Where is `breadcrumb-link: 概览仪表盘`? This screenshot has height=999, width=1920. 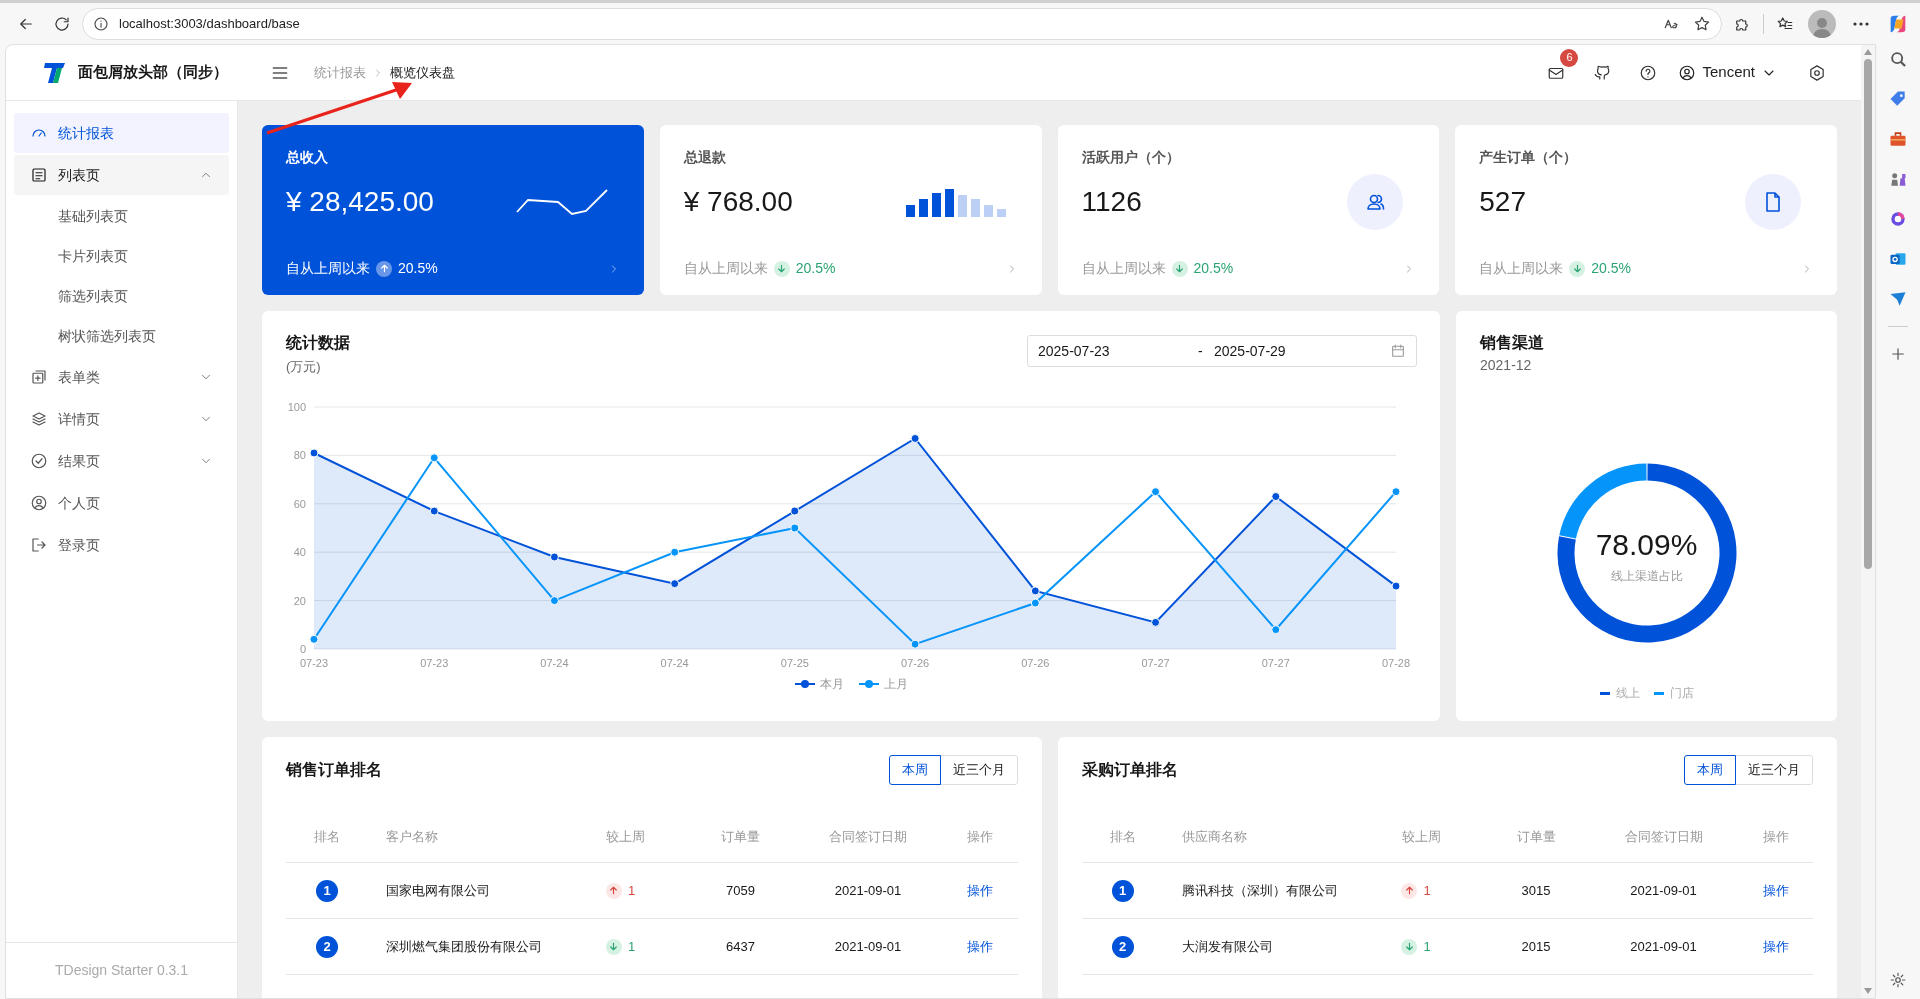
breadcrumb-link: 概览仪表盘 is located at coordinates (422, 72).